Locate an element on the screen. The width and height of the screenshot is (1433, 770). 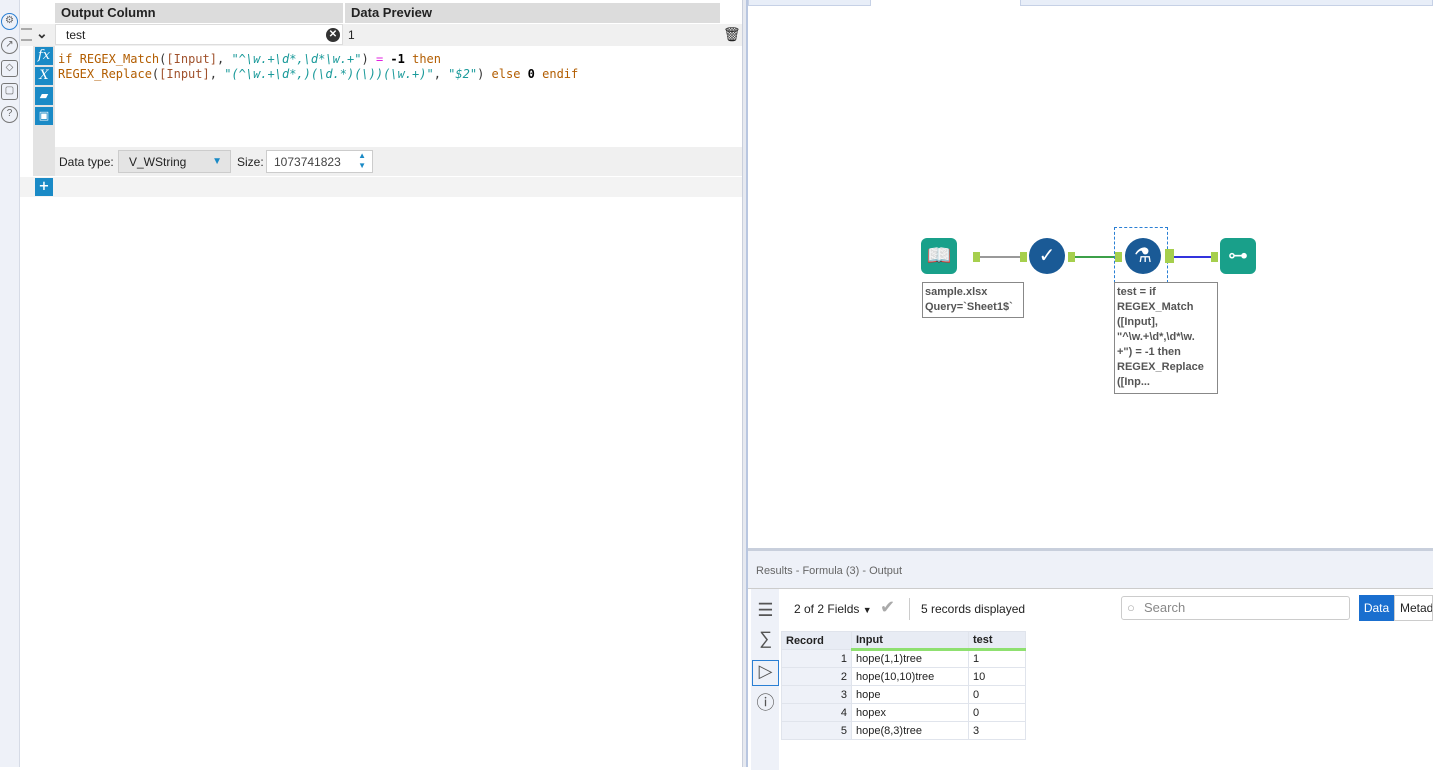
table-row: 1 hope(1,1)tree 1 is located at coordinates (903, 658).